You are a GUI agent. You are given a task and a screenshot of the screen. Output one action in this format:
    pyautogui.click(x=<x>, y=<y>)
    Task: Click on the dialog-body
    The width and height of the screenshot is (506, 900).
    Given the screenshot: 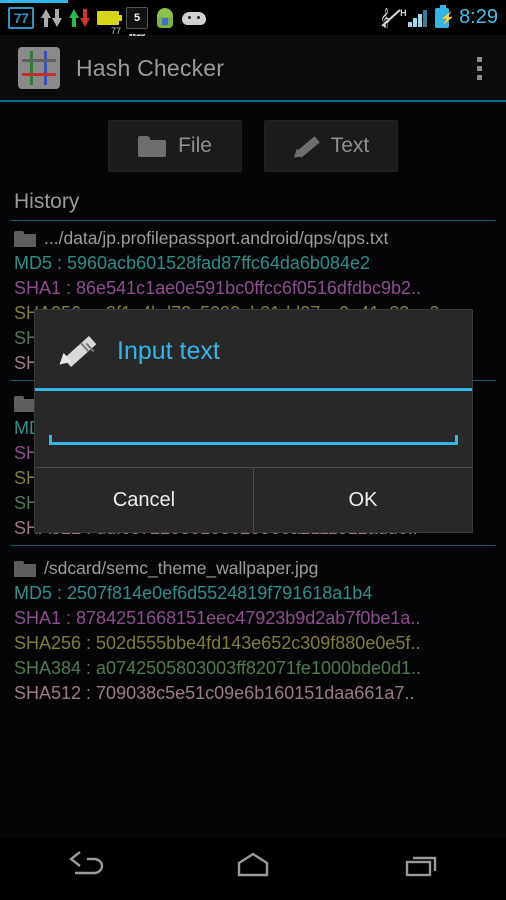 What is the action you would take?
    pyautogui.click(x=253, y=429)
    